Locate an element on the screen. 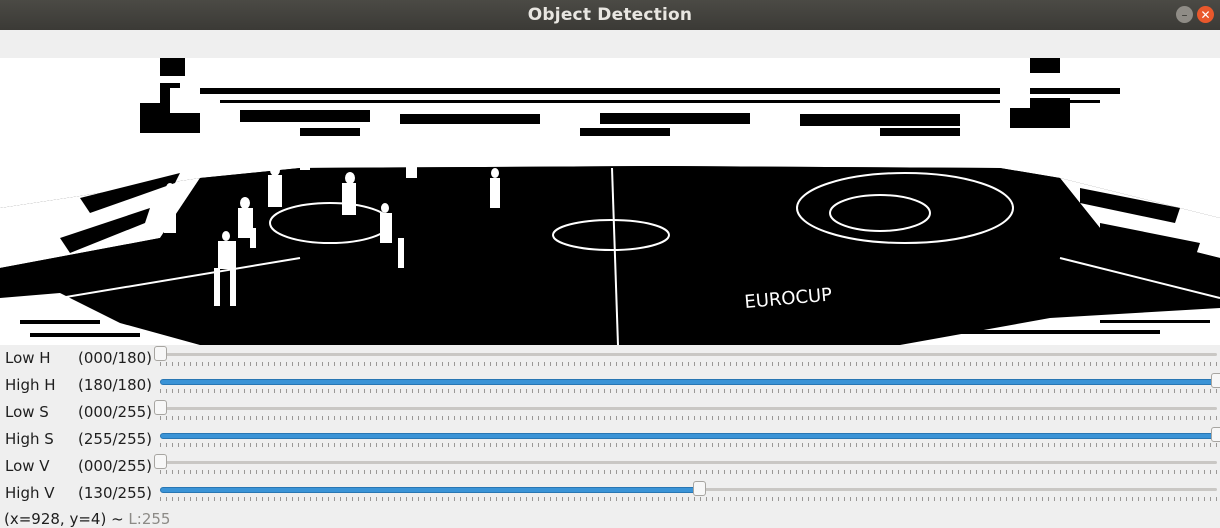 The image size is (1220, 528). window-title: Object Detection is located at coordinates (610, 15).